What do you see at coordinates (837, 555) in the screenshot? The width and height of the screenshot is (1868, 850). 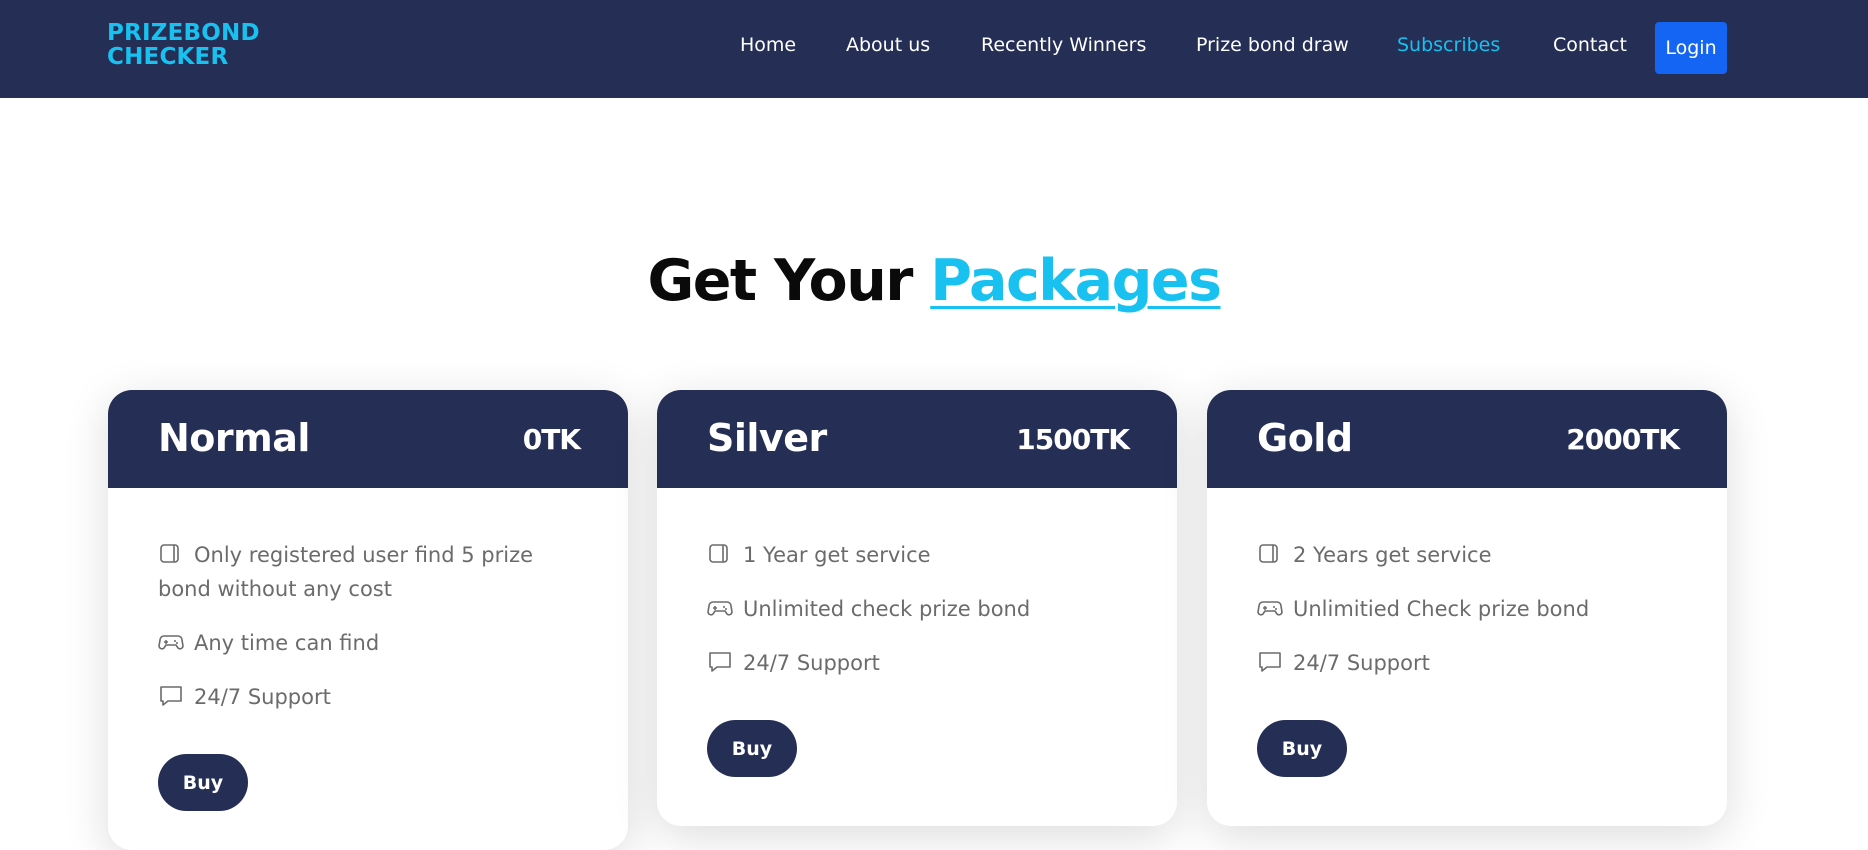 I see `feature-text: 1 Year get service` at bounding box center [837, 555].